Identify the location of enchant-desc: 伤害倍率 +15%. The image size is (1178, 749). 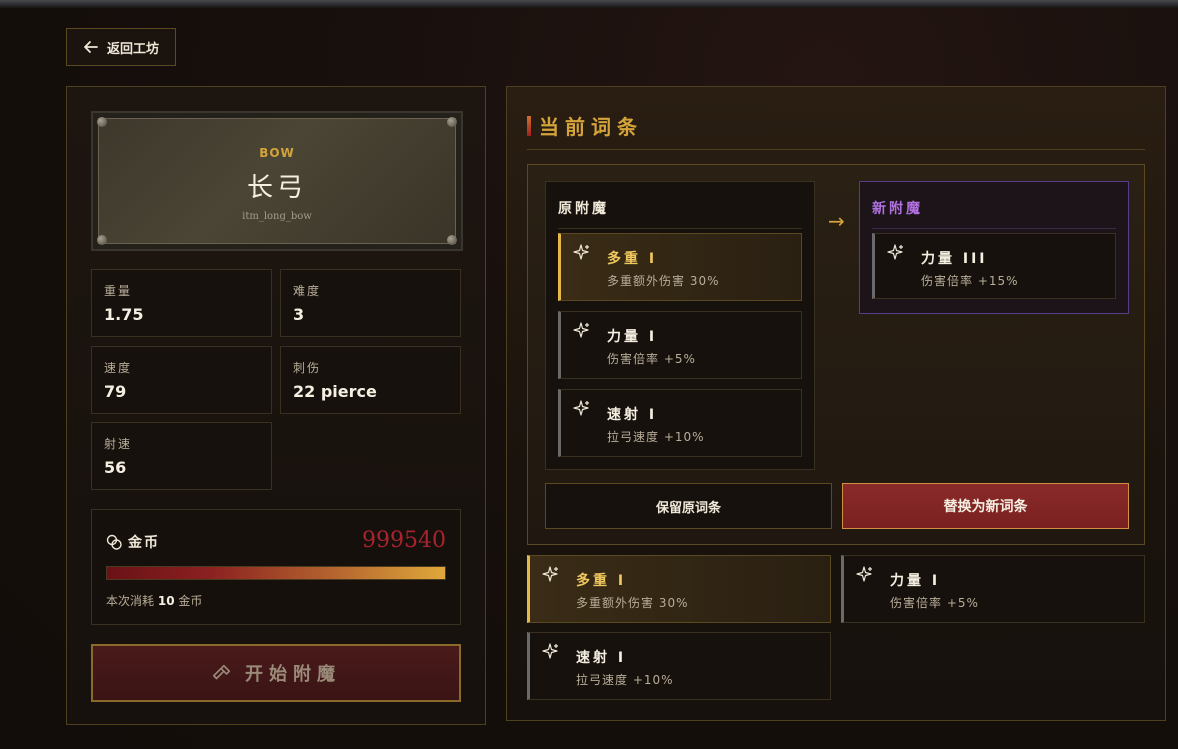
(970, 281).